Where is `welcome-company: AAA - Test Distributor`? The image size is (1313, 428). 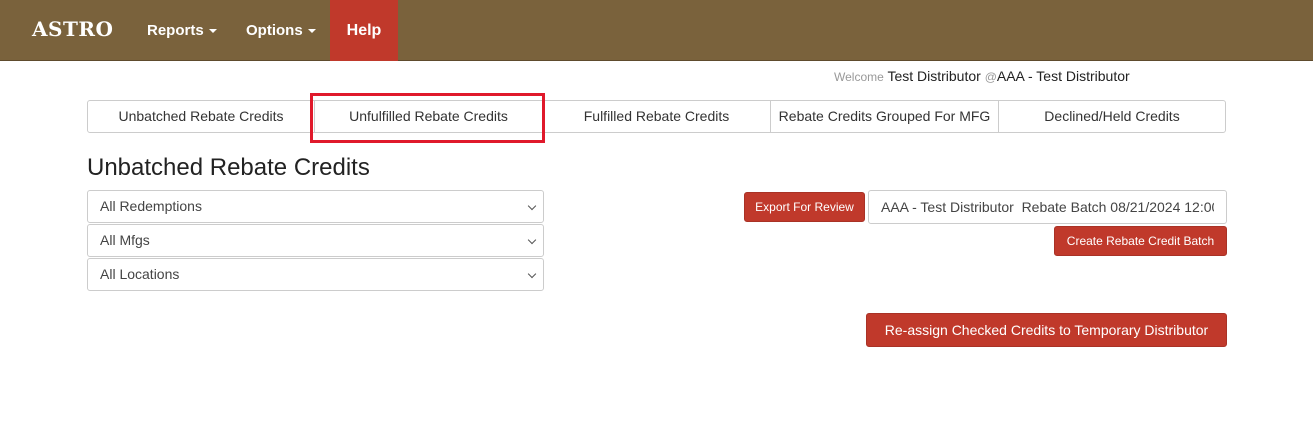 welcome-company: AAA - Test Distributor is located at coordinates (1063, 76).